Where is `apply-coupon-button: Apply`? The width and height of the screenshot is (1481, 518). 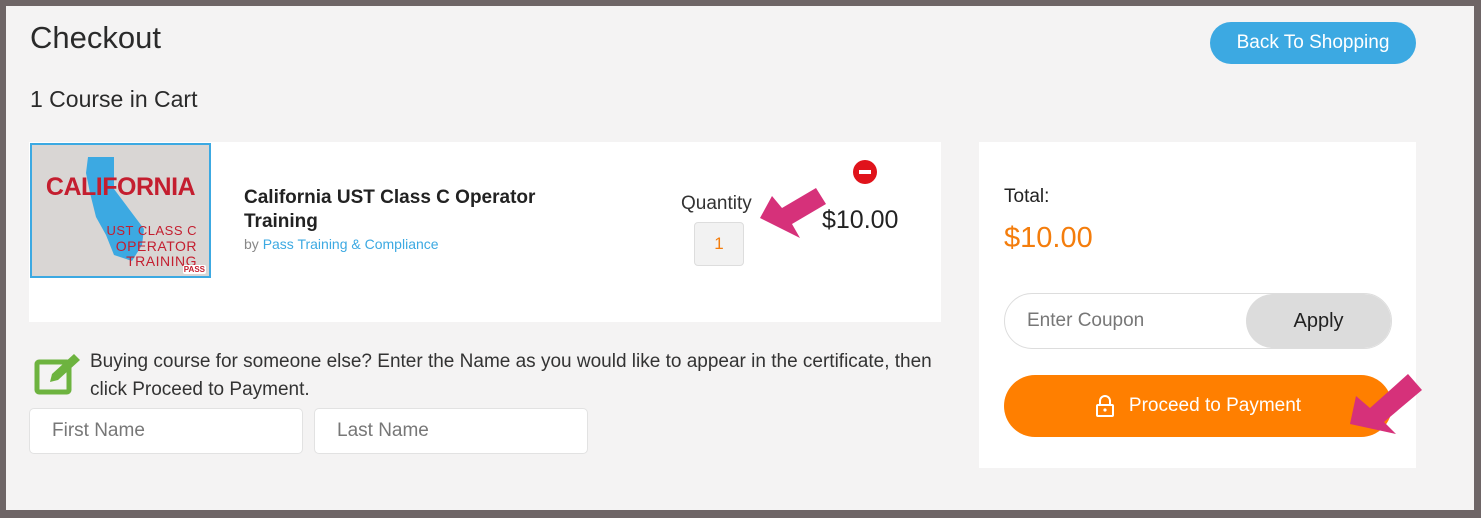 apply-coupon-button: Apply is located at coordinates (1318, 321).